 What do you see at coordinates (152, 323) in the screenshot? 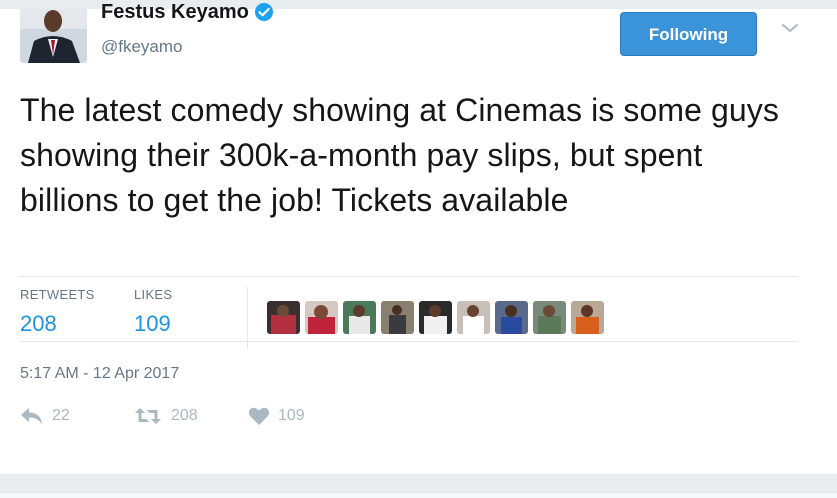
I see `likes-value: 109` at bounding box center [152, 323].